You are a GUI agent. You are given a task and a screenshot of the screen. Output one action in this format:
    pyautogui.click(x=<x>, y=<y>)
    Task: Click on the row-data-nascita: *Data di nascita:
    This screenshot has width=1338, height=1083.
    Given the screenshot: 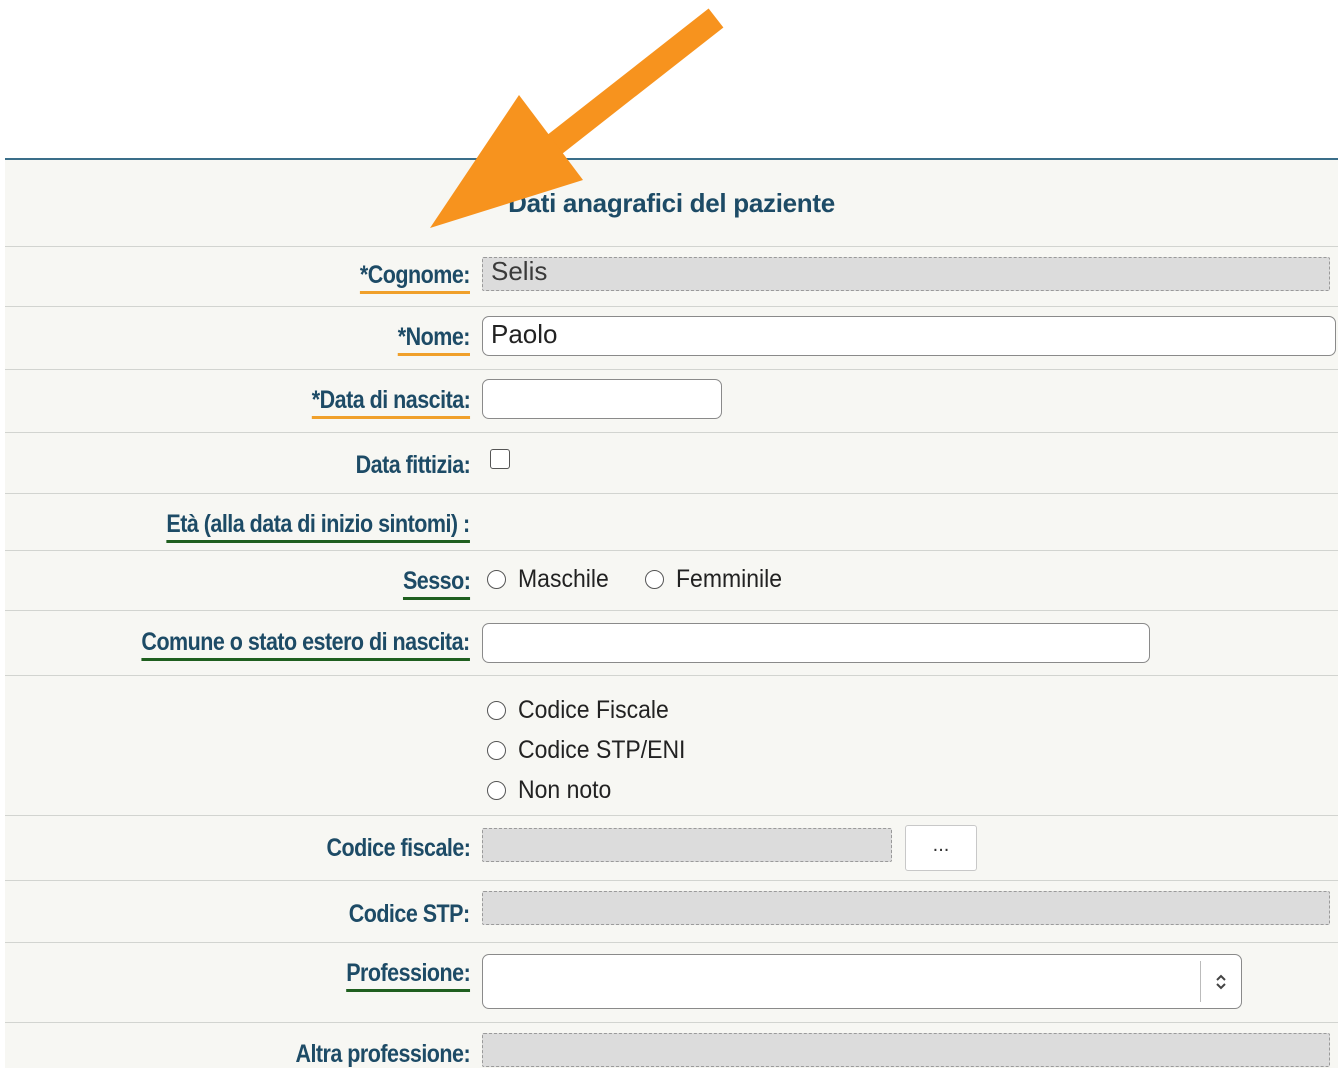 What is the action you would take?
    pyautogui.click(x=671, y=401)
    